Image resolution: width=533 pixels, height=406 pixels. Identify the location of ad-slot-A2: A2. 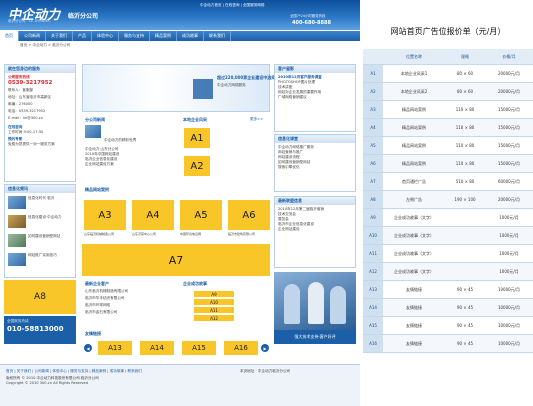
(197, 166).